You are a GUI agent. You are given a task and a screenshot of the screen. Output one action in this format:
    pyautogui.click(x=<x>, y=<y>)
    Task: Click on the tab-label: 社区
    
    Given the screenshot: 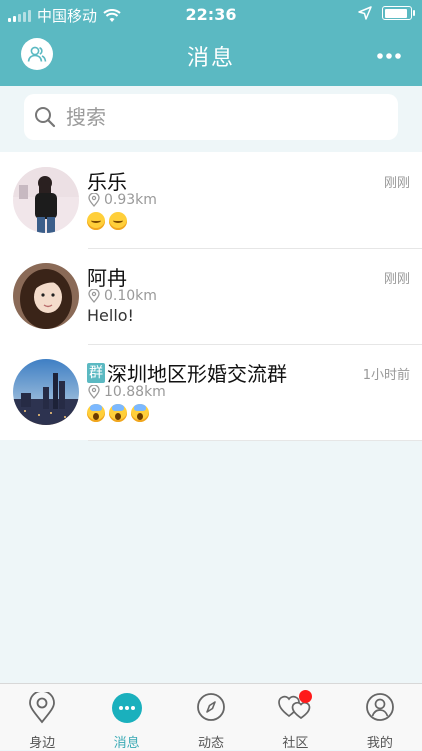 What is the action you would take?
    pyautogui.click(x=295, y=743)
    